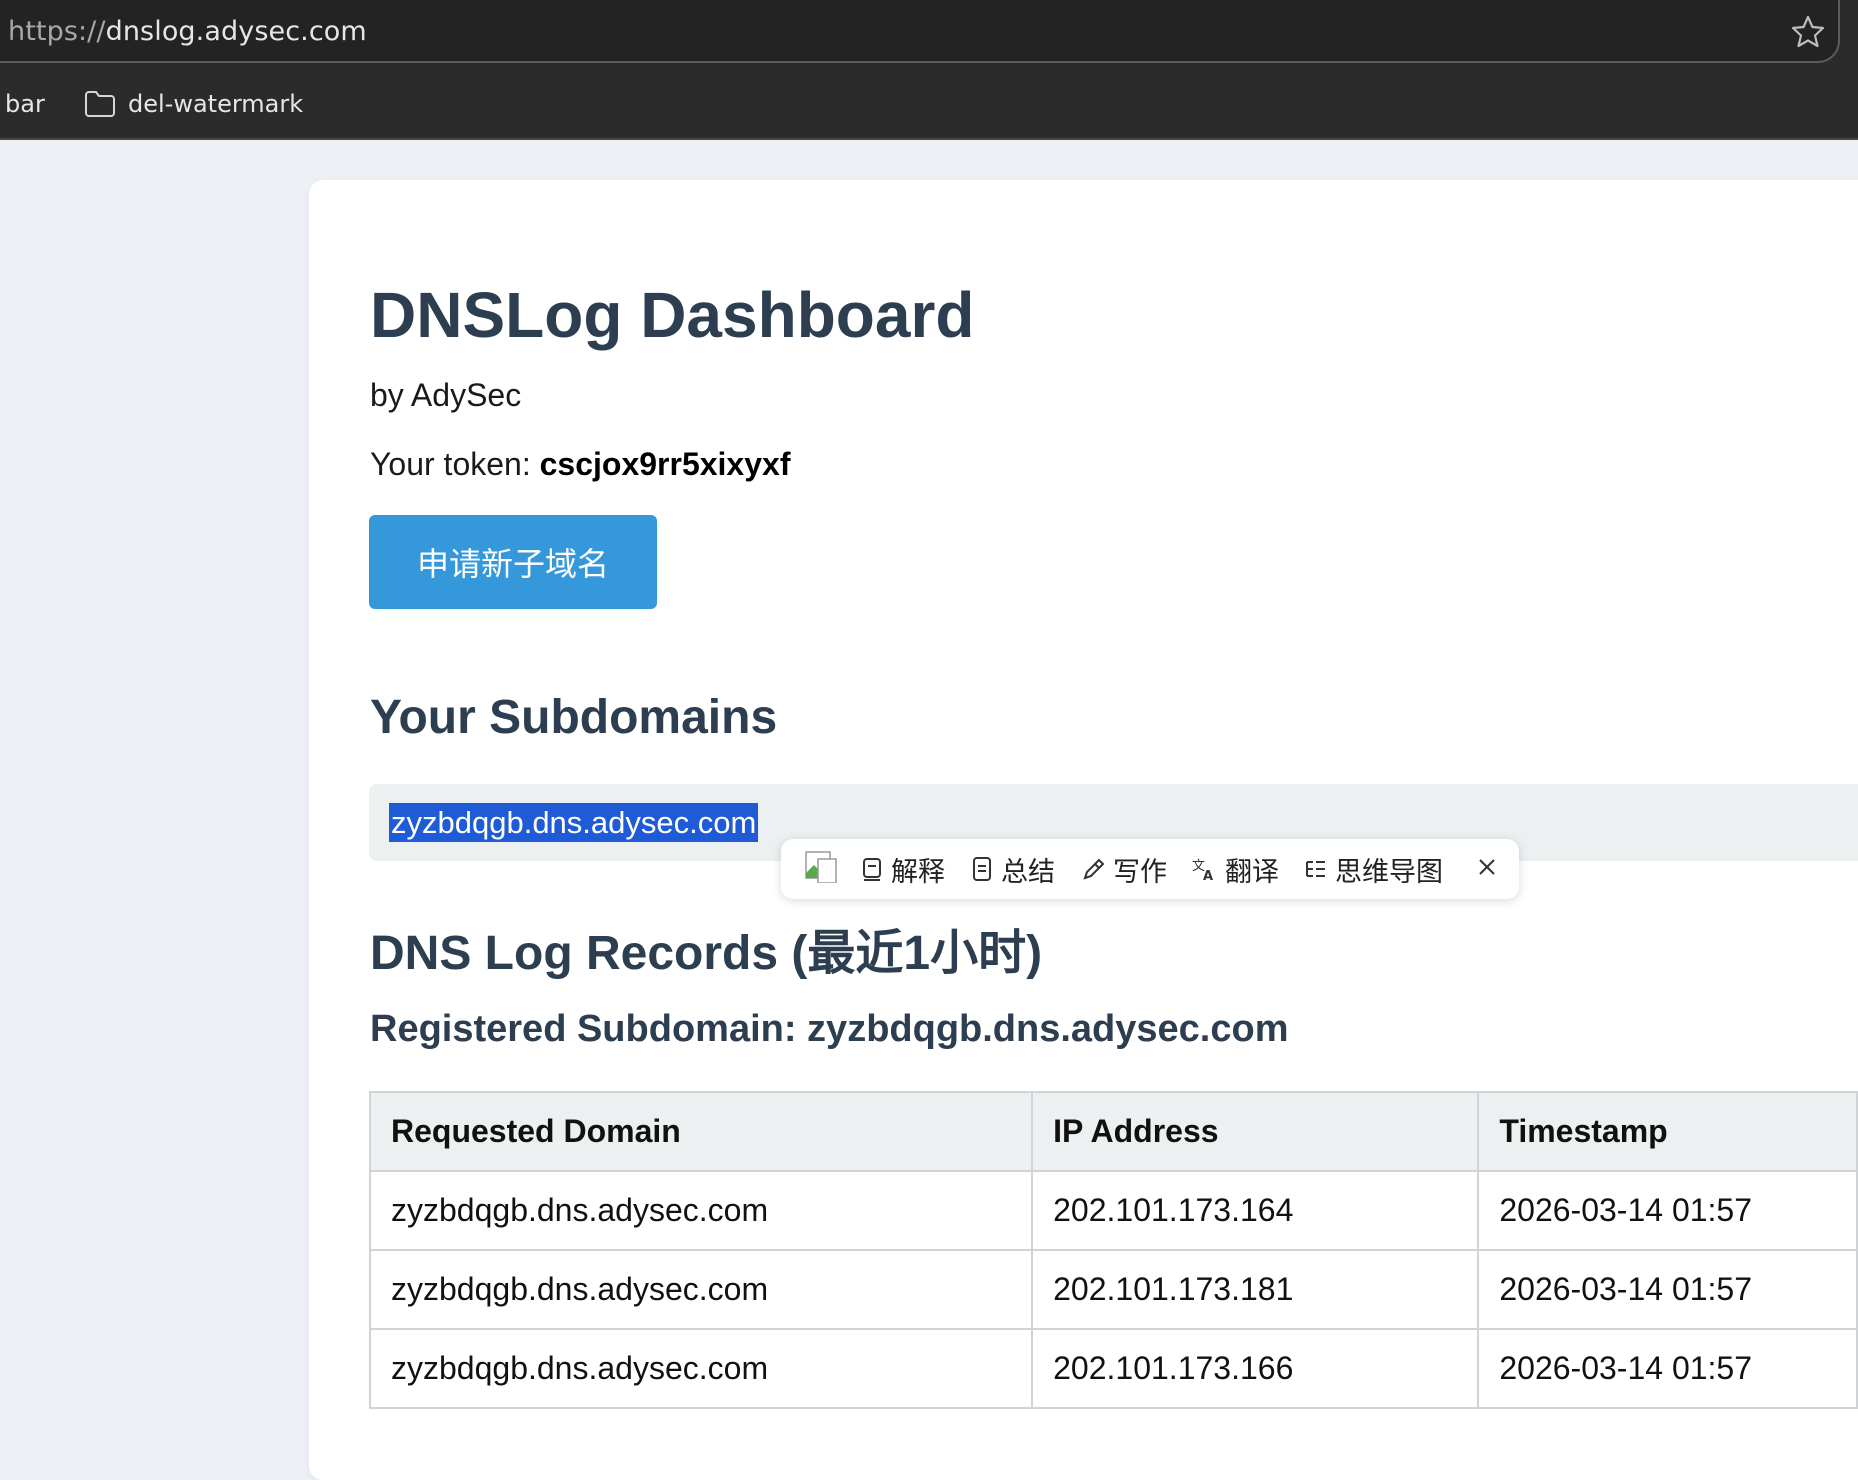 This screenshot has height=1480, width=1858. I want to click on toolbar-write-label: 写作, so click(1140, 872).